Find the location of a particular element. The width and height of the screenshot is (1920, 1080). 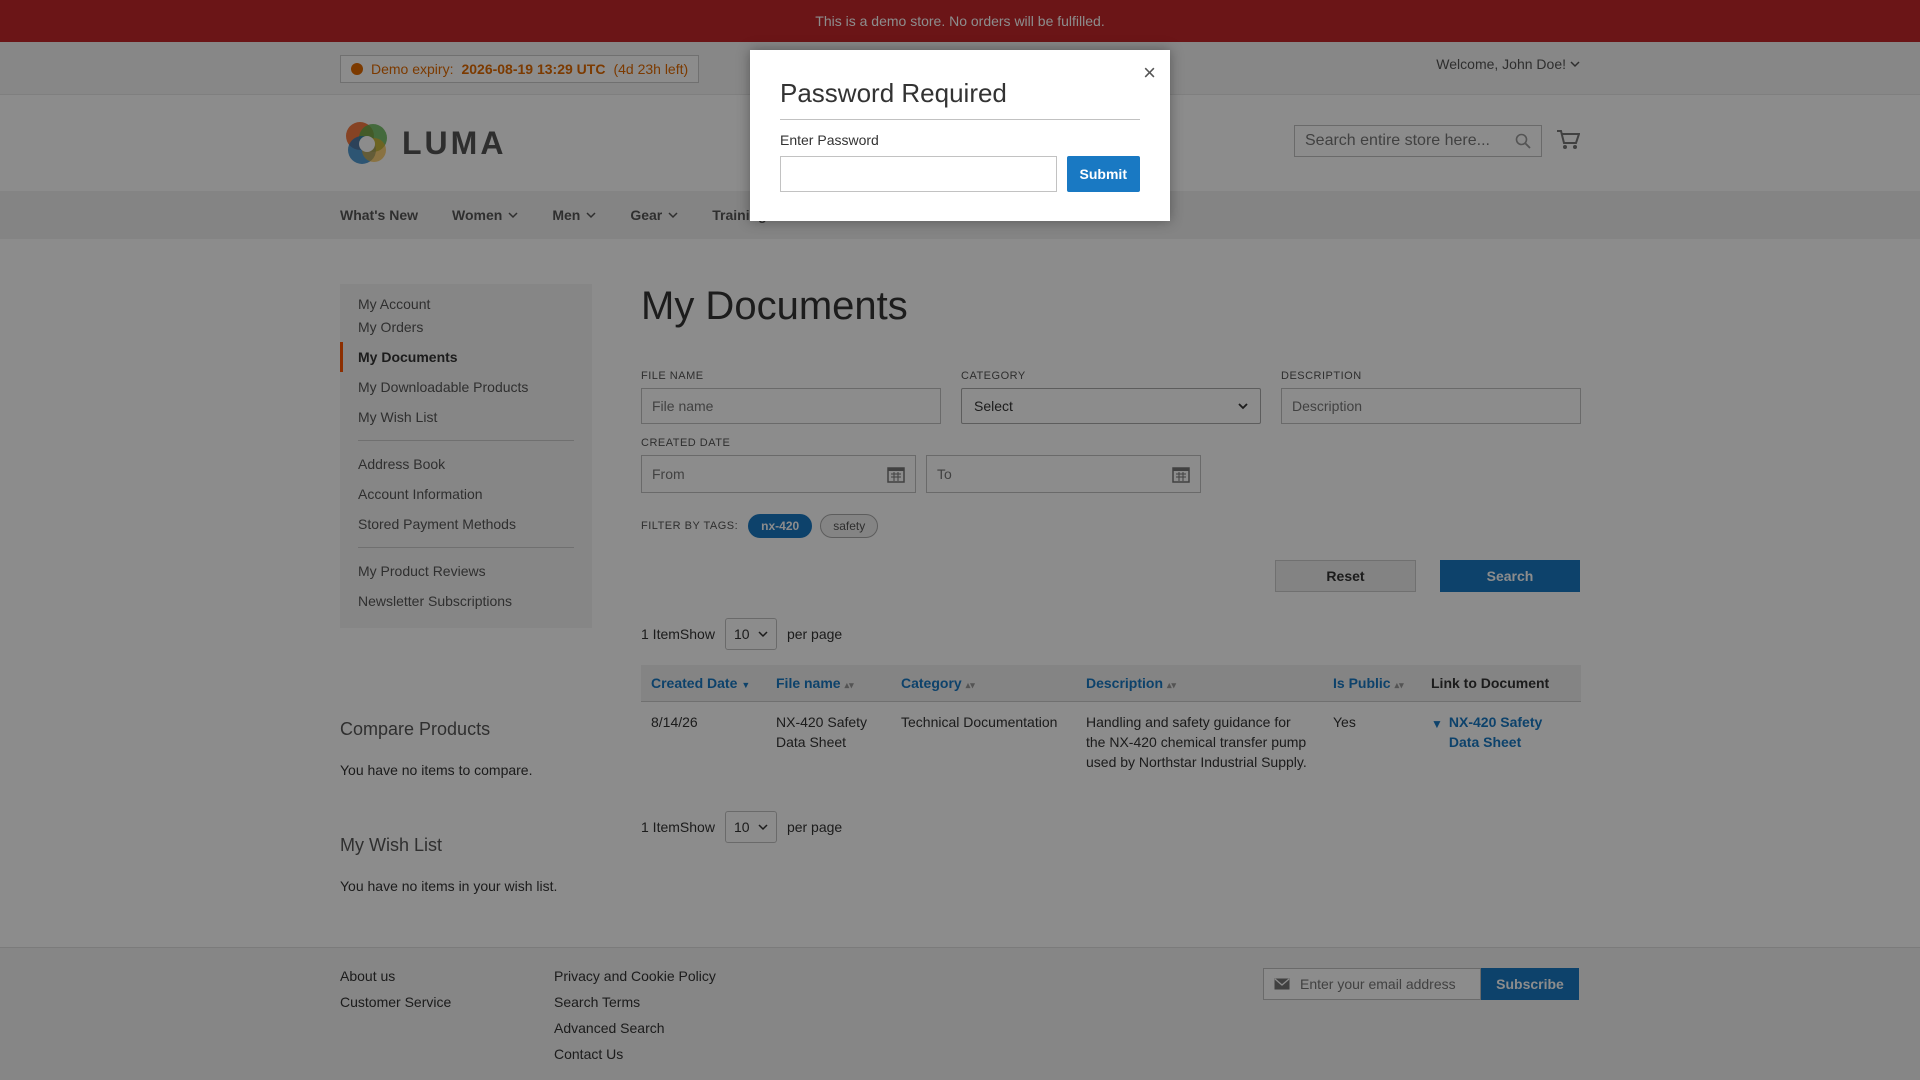

modal-title: Password Required is located at coordinates (960, 99).